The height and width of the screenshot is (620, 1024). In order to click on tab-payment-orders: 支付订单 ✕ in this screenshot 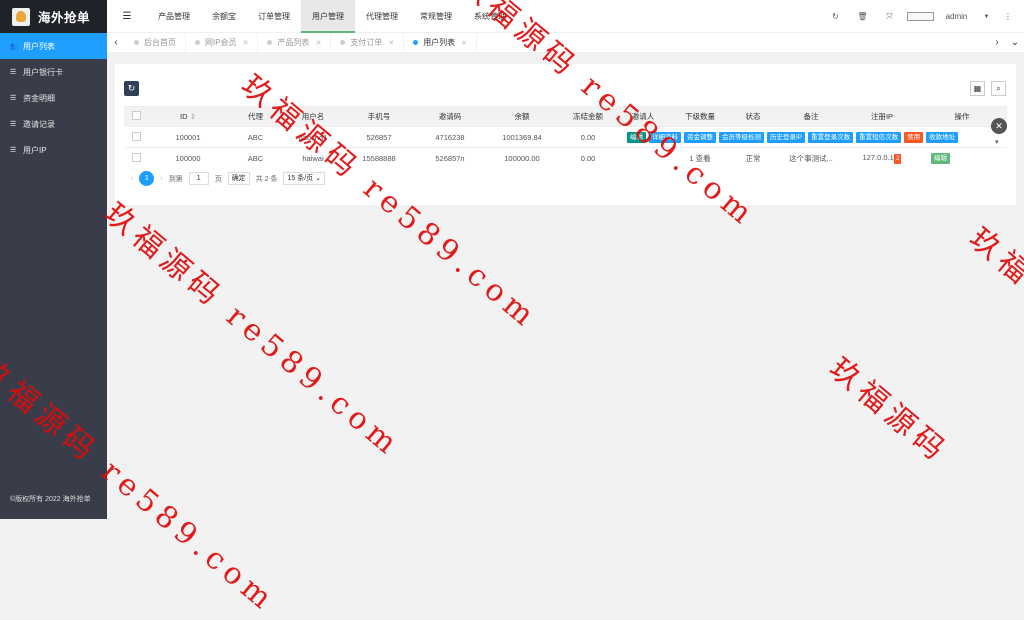, I will do `click(368, 42)`.